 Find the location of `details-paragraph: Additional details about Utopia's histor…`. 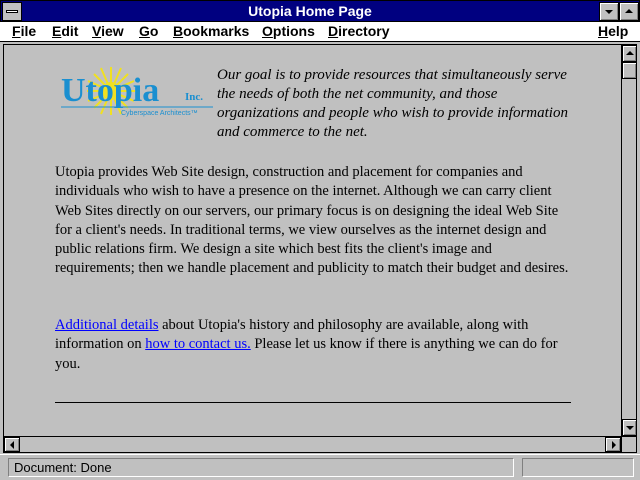

details-paragraph: Additional details about Utopia's histor… is located at coordinates (315, 345).